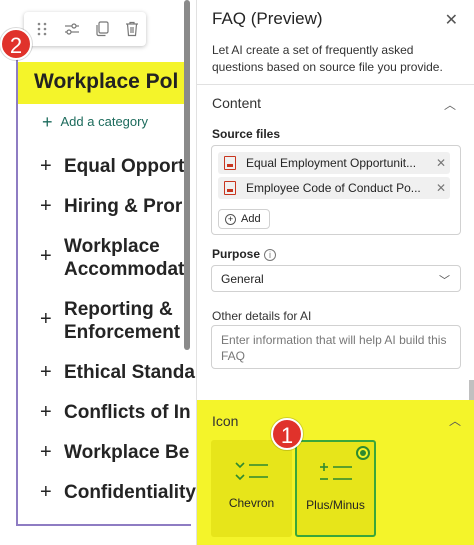  I want to click on faq-item: + Conflicts of In, so click(115, 412).